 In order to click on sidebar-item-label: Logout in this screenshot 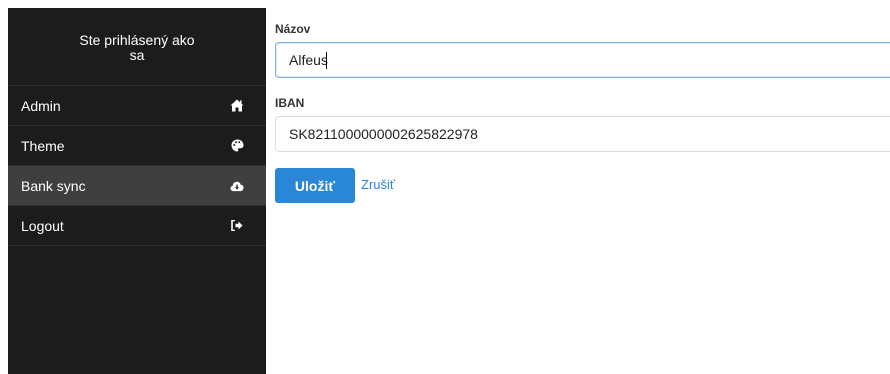, I will do `click(42, 225)`.